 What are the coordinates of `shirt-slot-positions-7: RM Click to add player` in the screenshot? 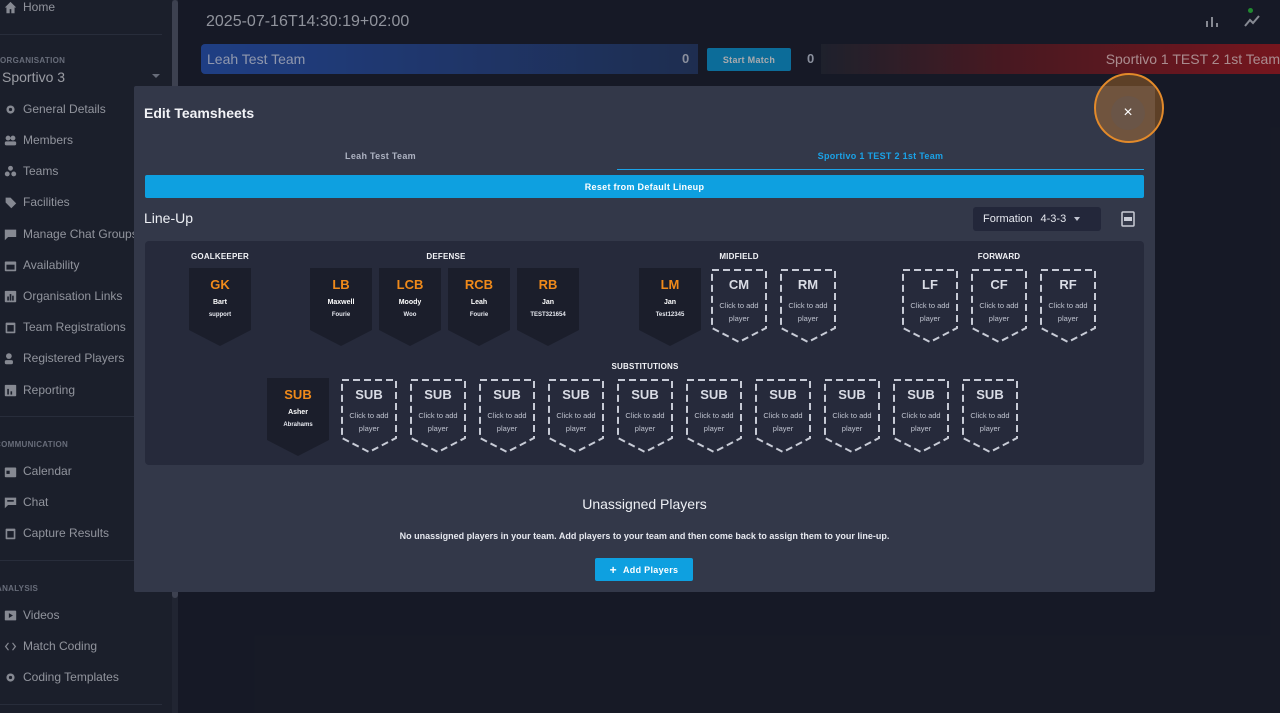 It's located at (808, 307).